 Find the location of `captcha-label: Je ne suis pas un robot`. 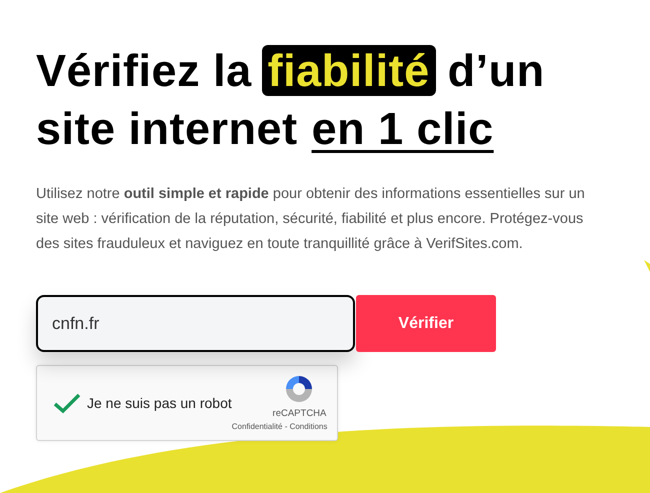

captcha-label: Je ne suis pas un robot is located at coordinates (159, 403).